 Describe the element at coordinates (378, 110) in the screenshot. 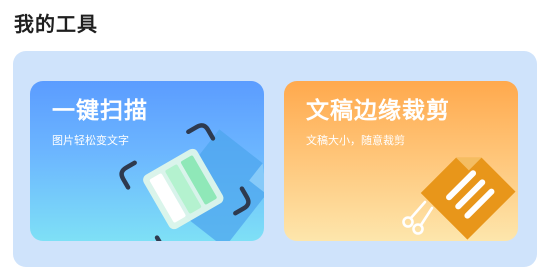

I see `crop-card-title: 文稿边缘裁剪` at that location.